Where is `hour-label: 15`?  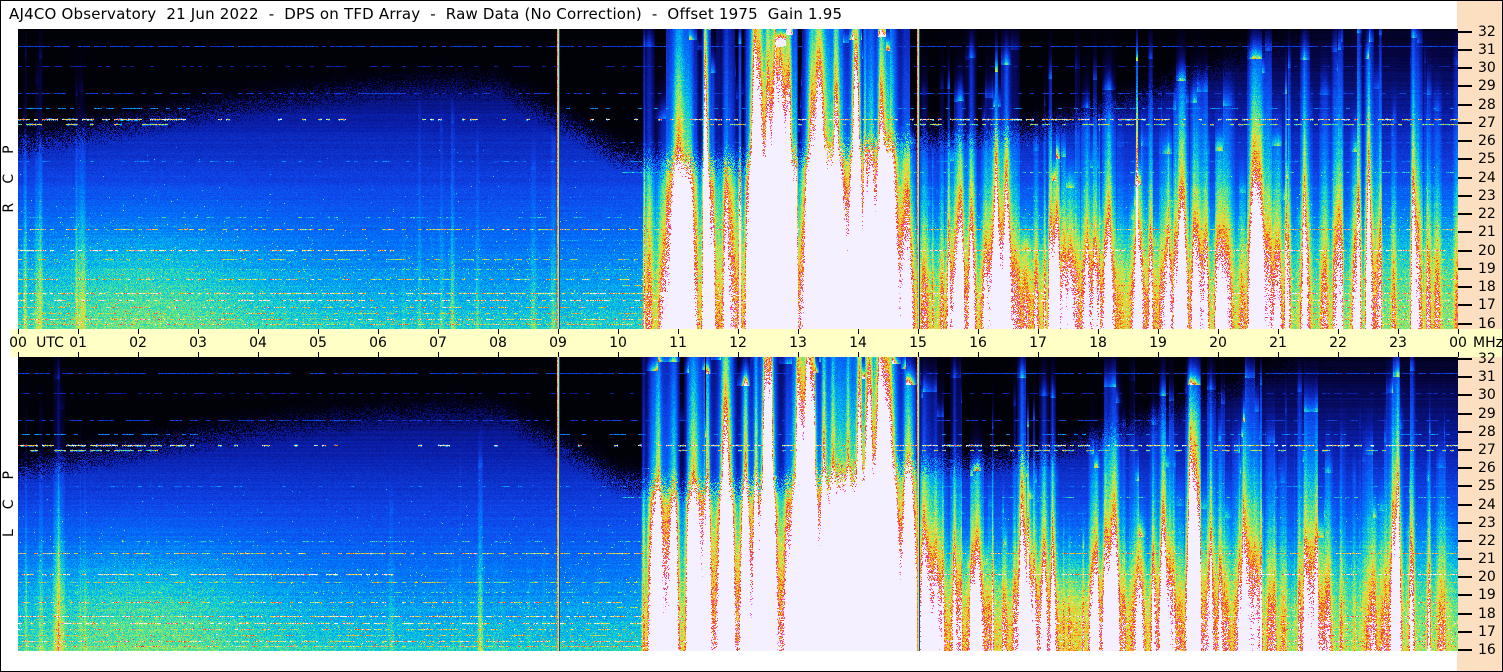
hour-label: 15 is located at coordinates (918, 343).